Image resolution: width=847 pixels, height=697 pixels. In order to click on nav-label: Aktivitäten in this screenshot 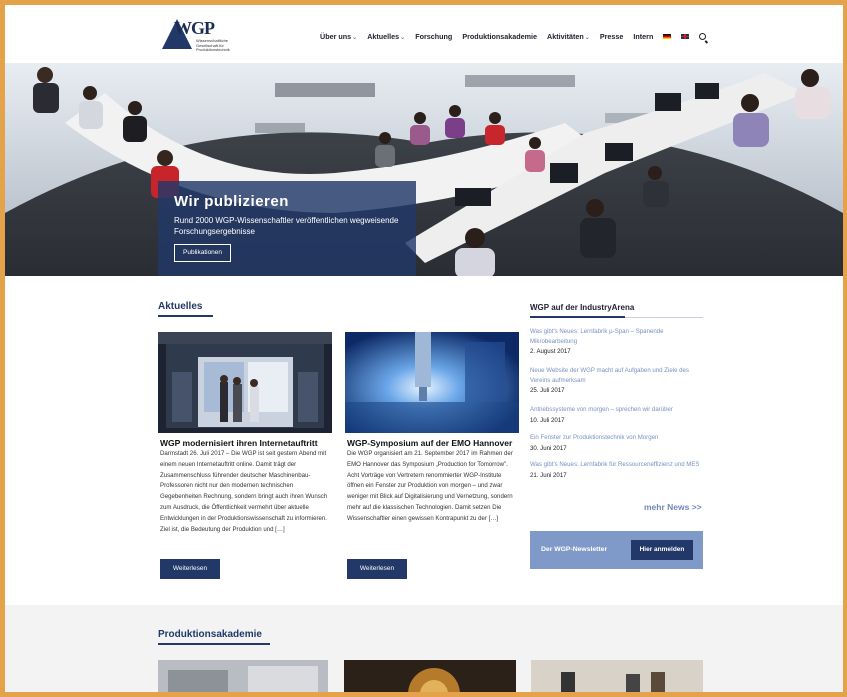, I will do `click(565, 36)`.